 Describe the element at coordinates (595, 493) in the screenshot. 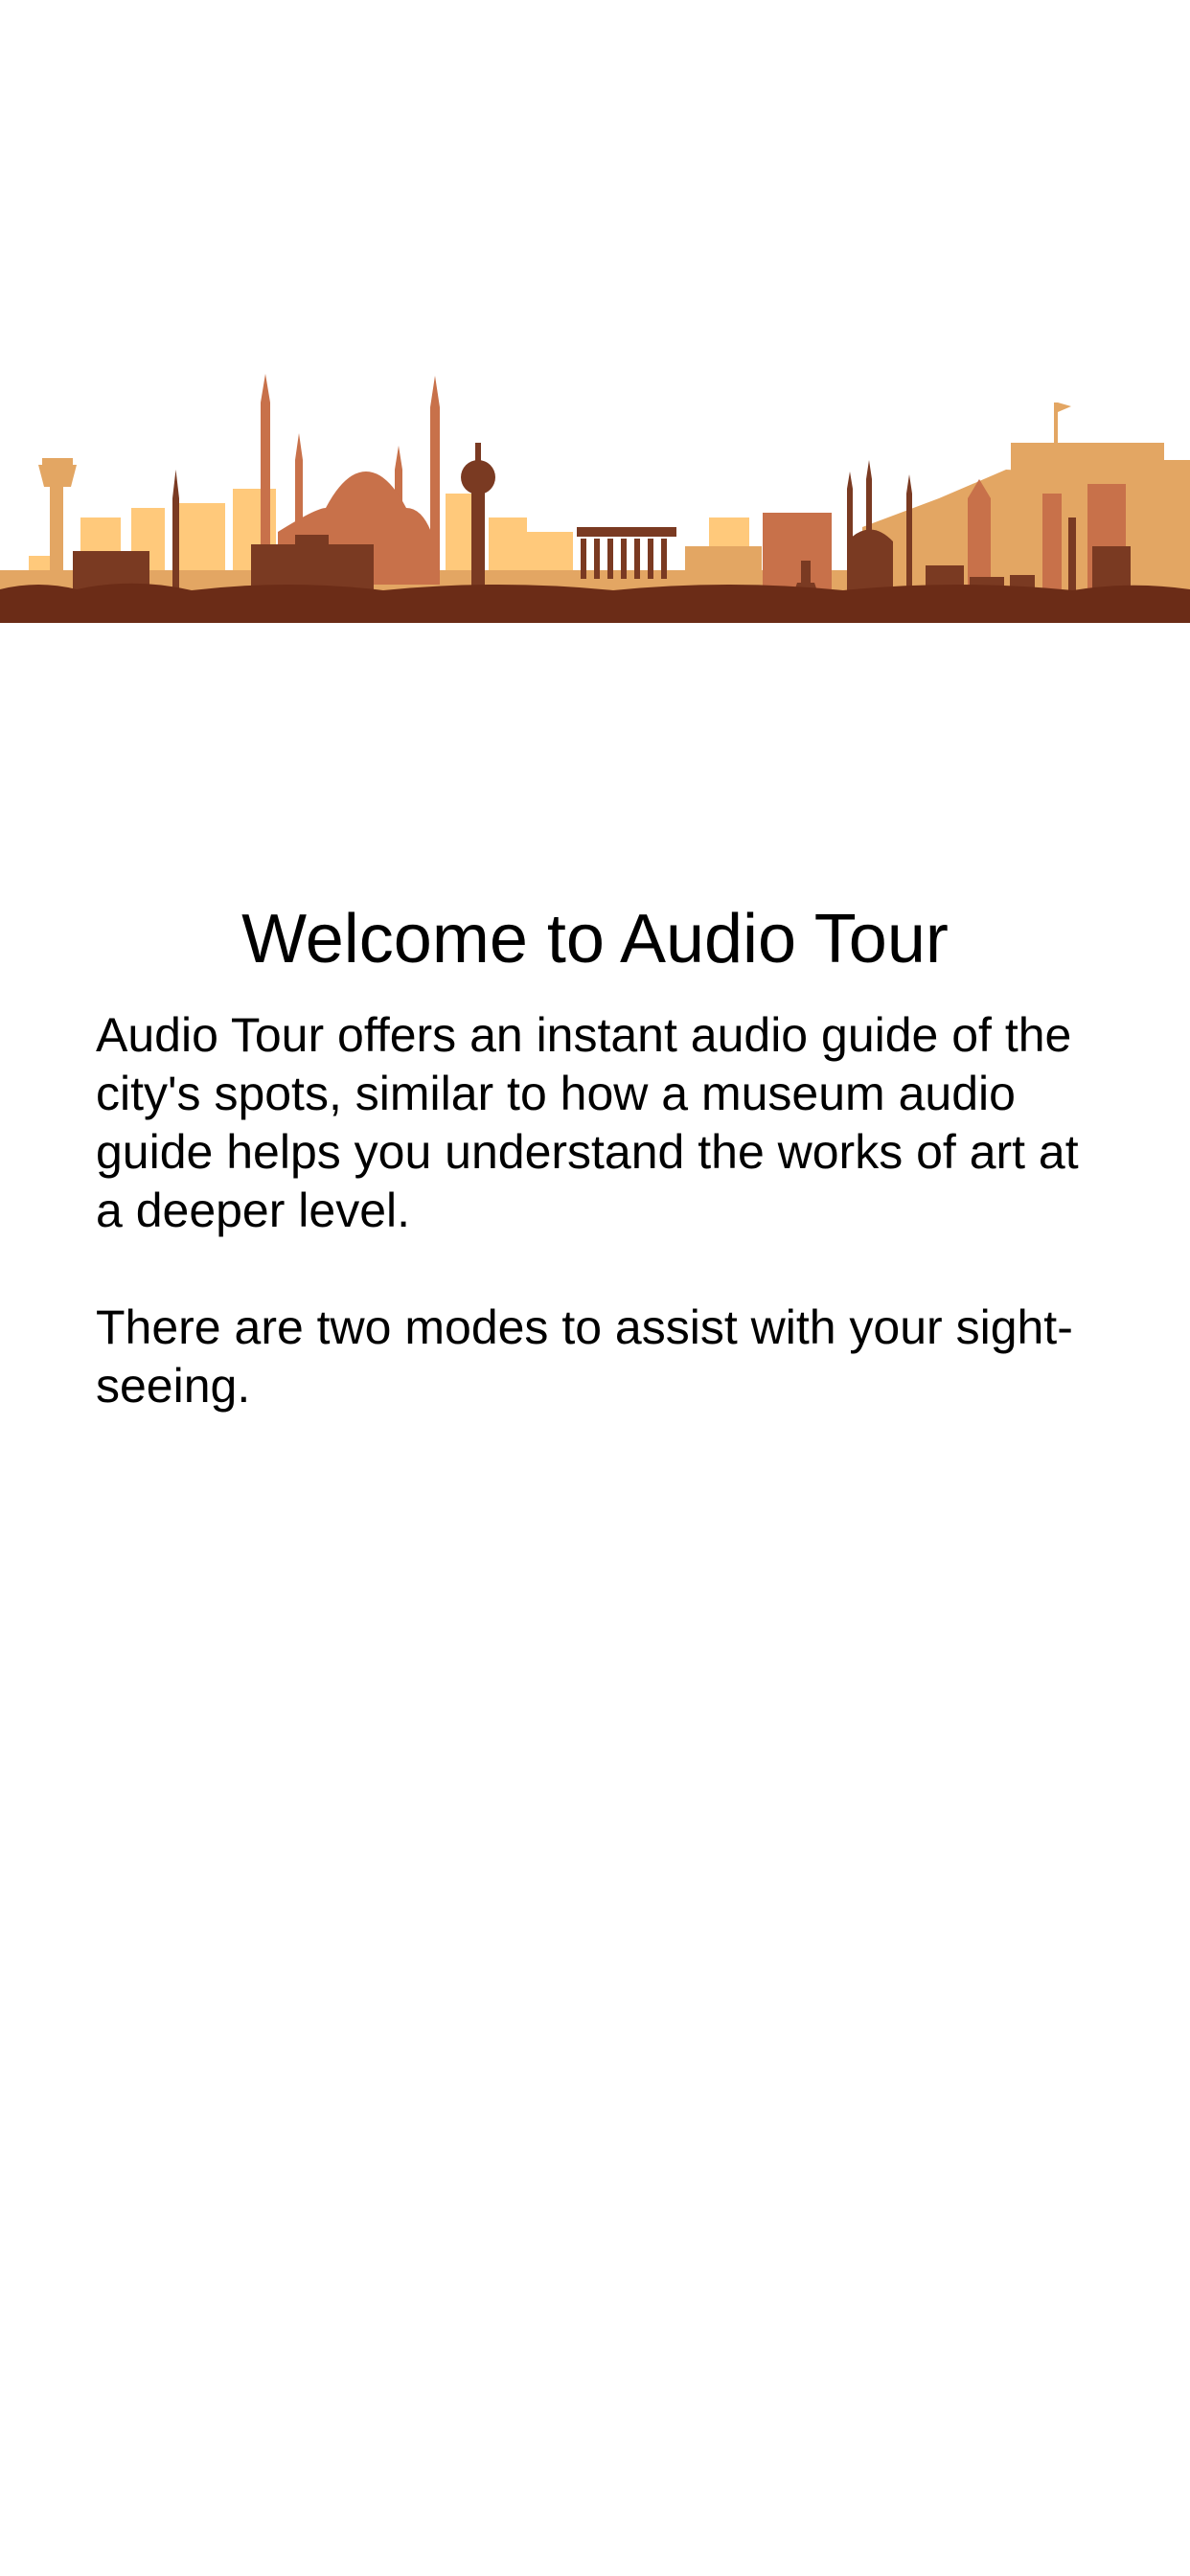

I see `city-skyline-illustration` at that location.